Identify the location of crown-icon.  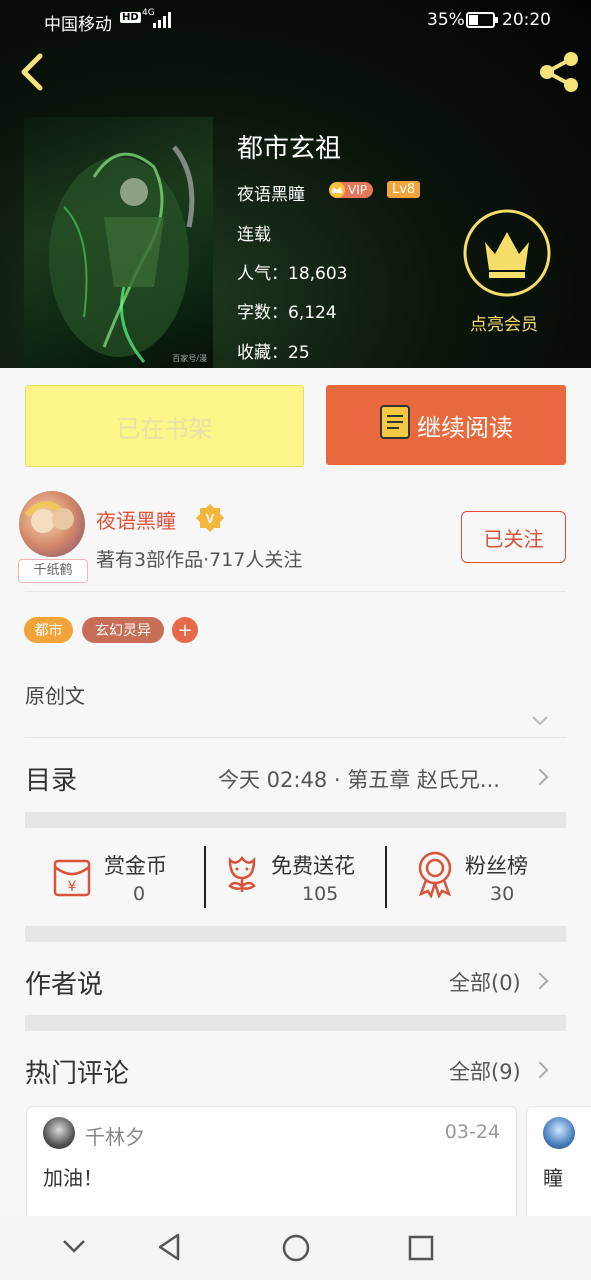
(507, 253).